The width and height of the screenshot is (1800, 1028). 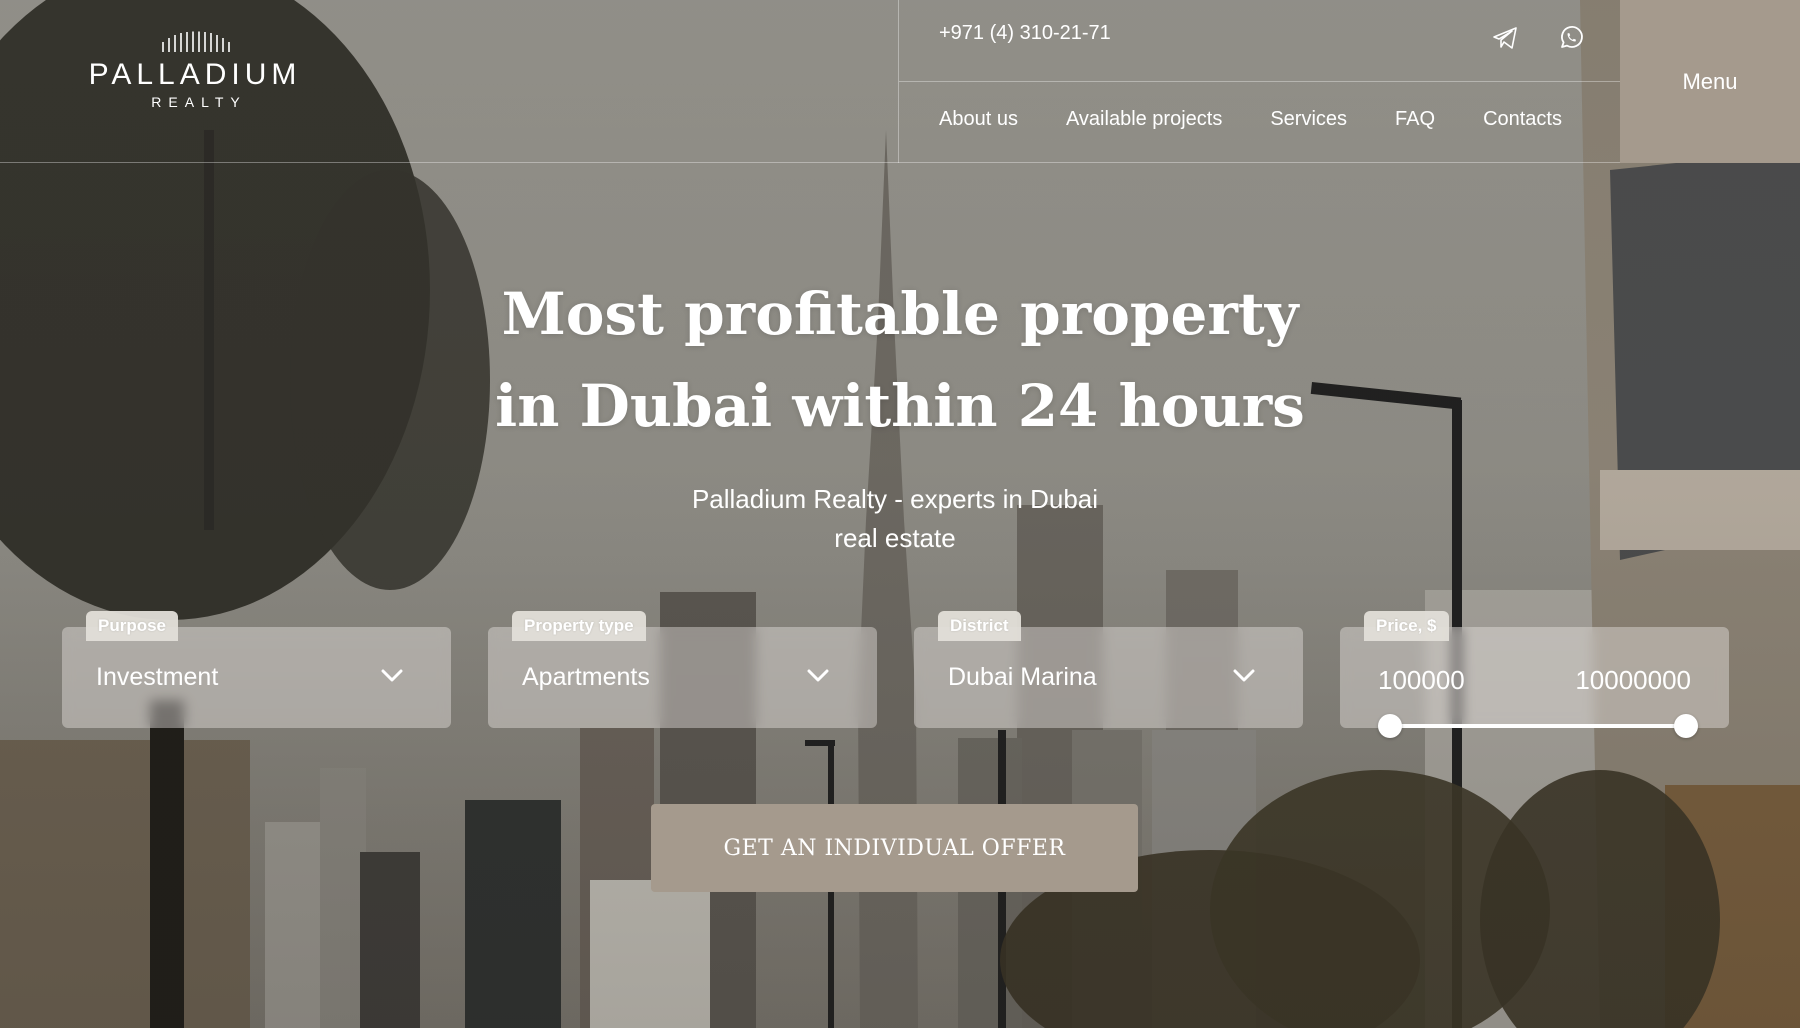 What do you see at coordinates (1633, 680) in the screenshot?
I see `price-max-value: 10000000` at bounding box center [1633, 680].